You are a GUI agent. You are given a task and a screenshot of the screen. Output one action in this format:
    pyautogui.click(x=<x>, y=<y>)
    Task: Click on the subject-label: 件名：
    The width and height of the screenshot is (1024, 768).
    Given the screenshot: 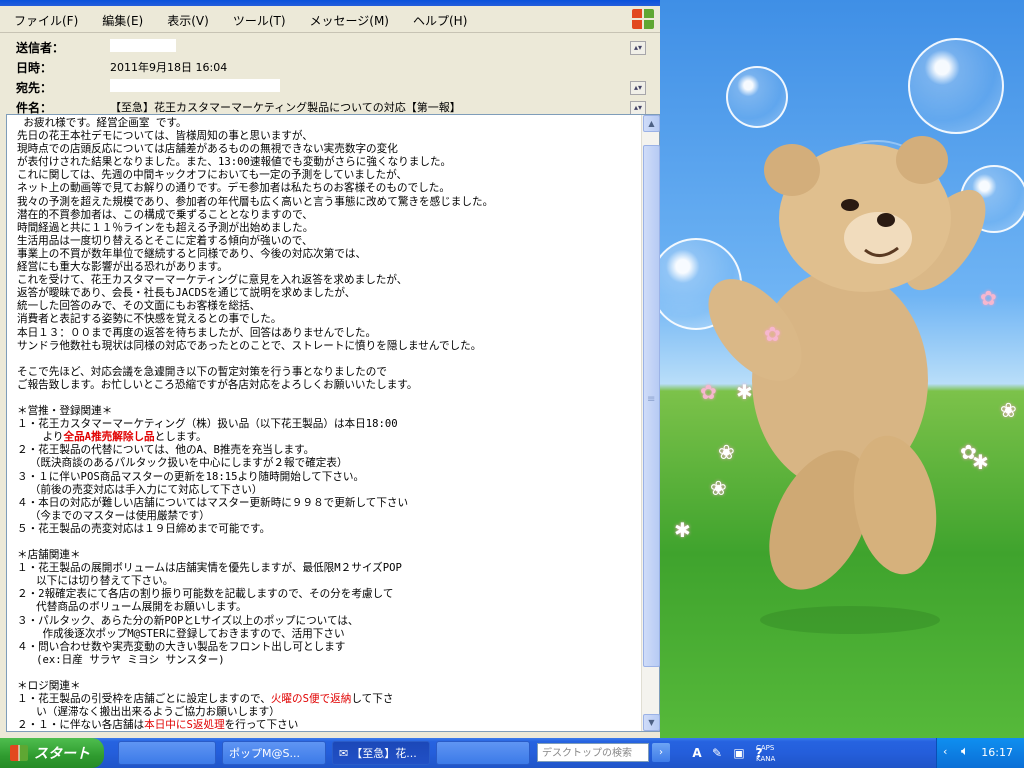 What is the action you would take?
    pyautogui.click(x=34, y=107)
    